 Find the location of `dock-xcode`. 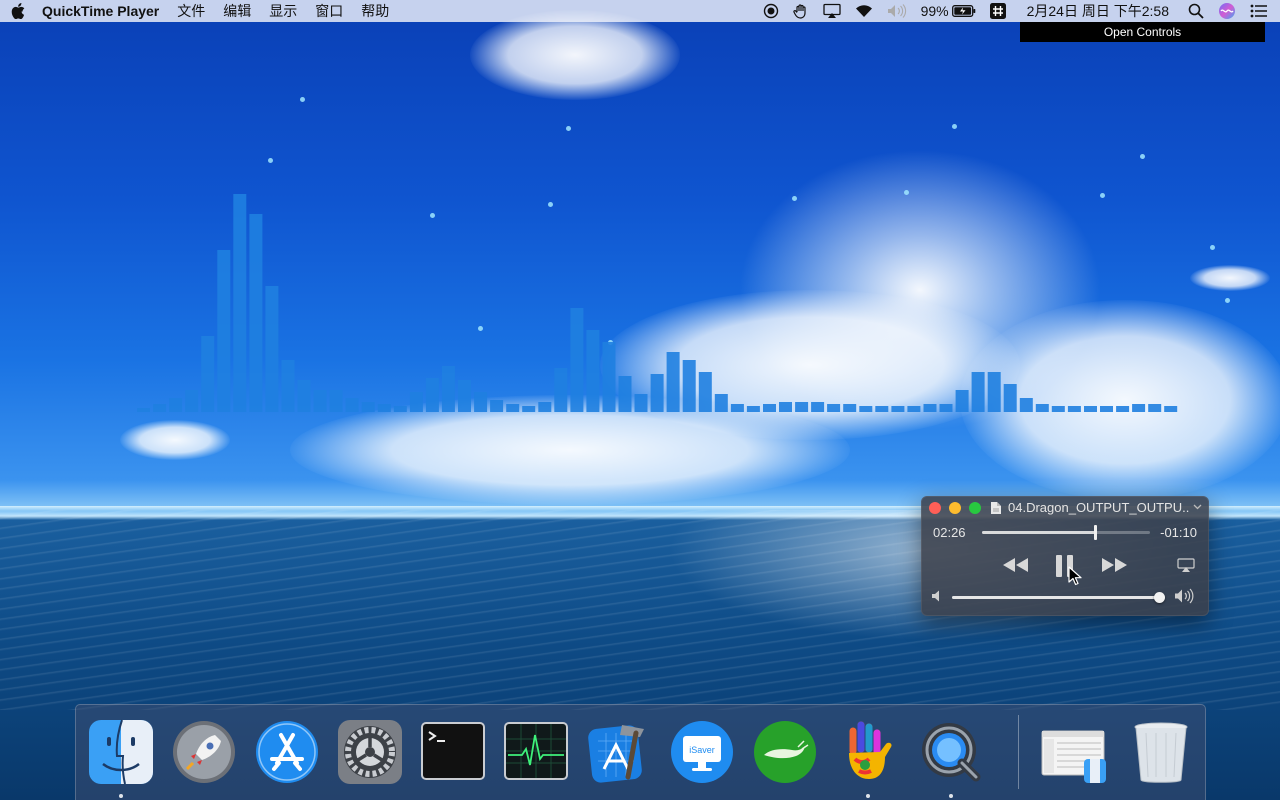

dock-xcode is located at coordinates (619, 752).